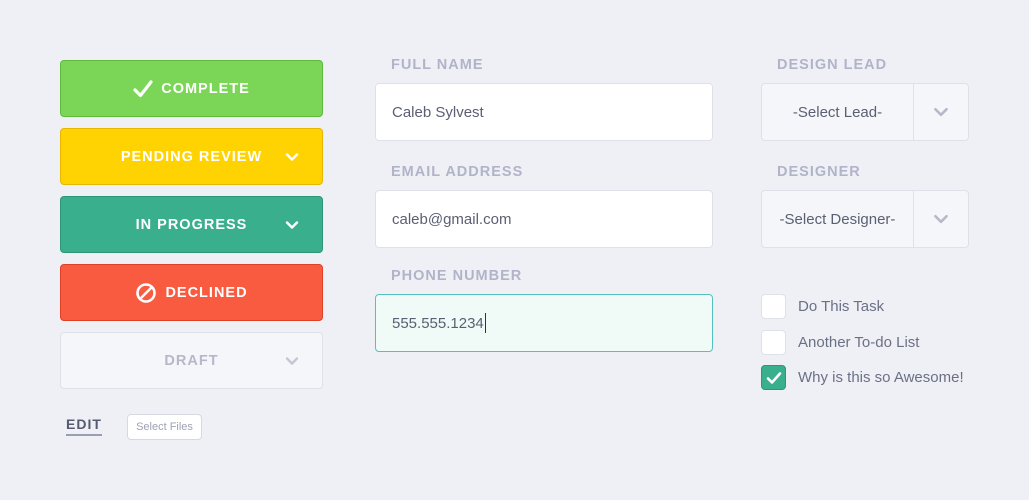  Describe the element at coordinates (457, 172) in the screenshot. I see `email-label: EMAIL ADDRESS` at that location.